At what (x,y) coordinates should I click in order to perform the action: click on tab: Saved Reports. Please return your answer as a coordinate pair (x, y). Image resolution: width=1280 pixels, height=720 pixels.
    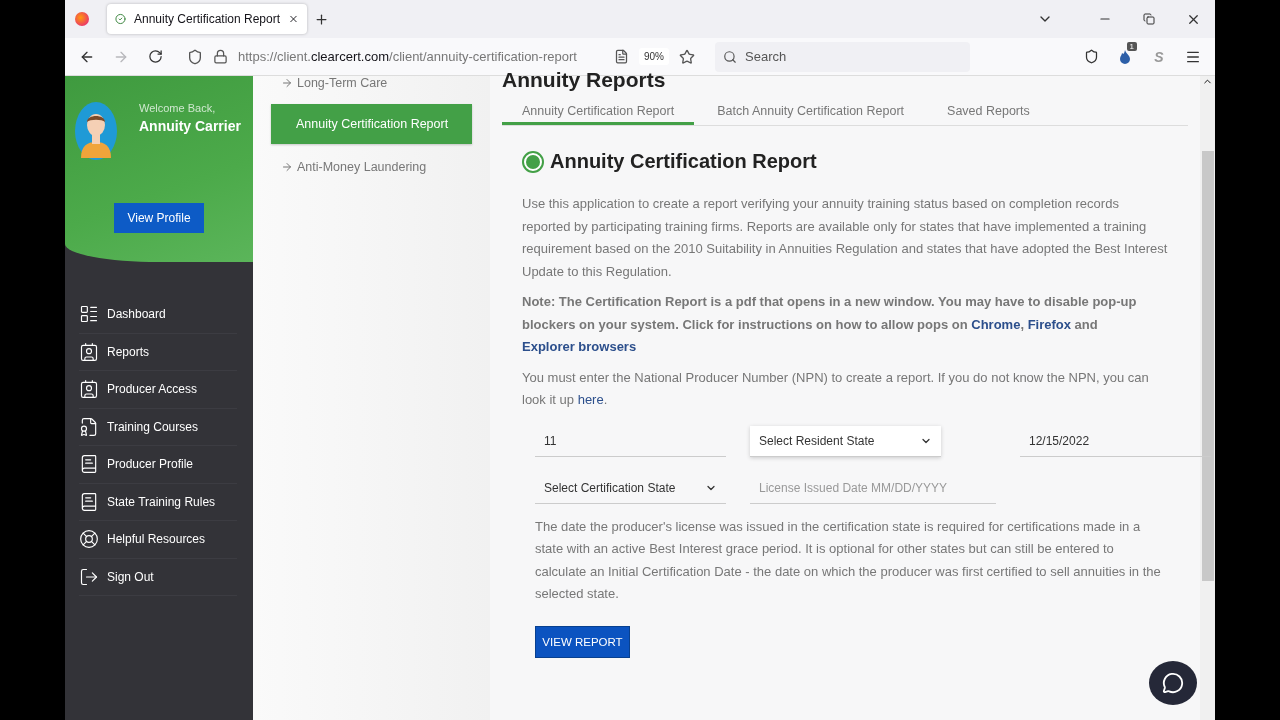
    Looking at the image, I should click on (988, 114).